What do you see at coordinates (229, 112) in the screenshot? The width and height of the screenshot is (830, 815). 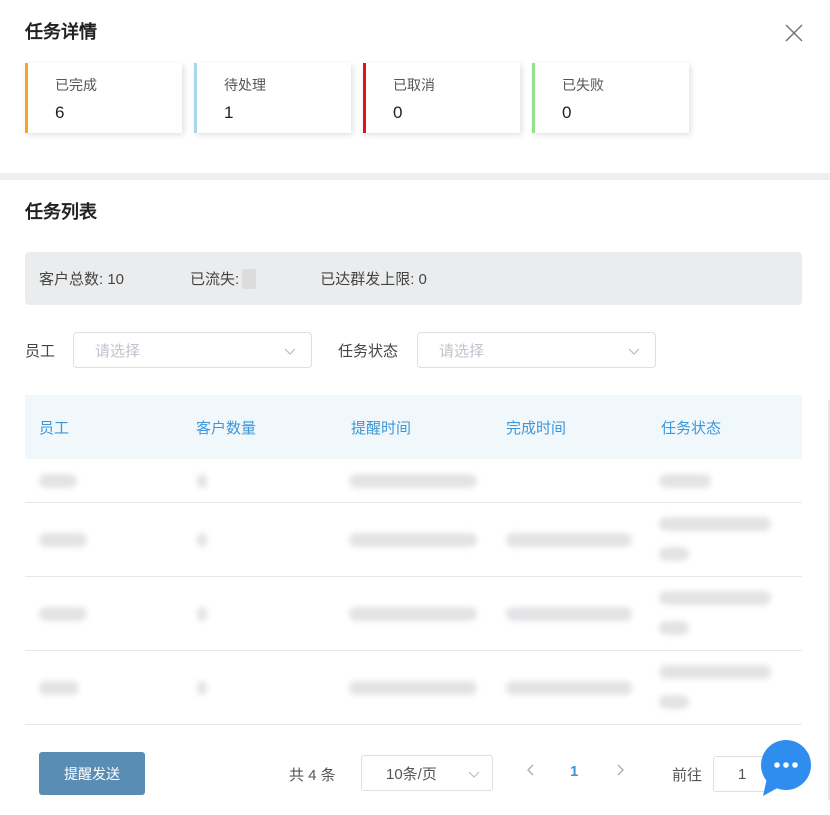 I see `stat-value: 1` at bounding box center [229, 112].